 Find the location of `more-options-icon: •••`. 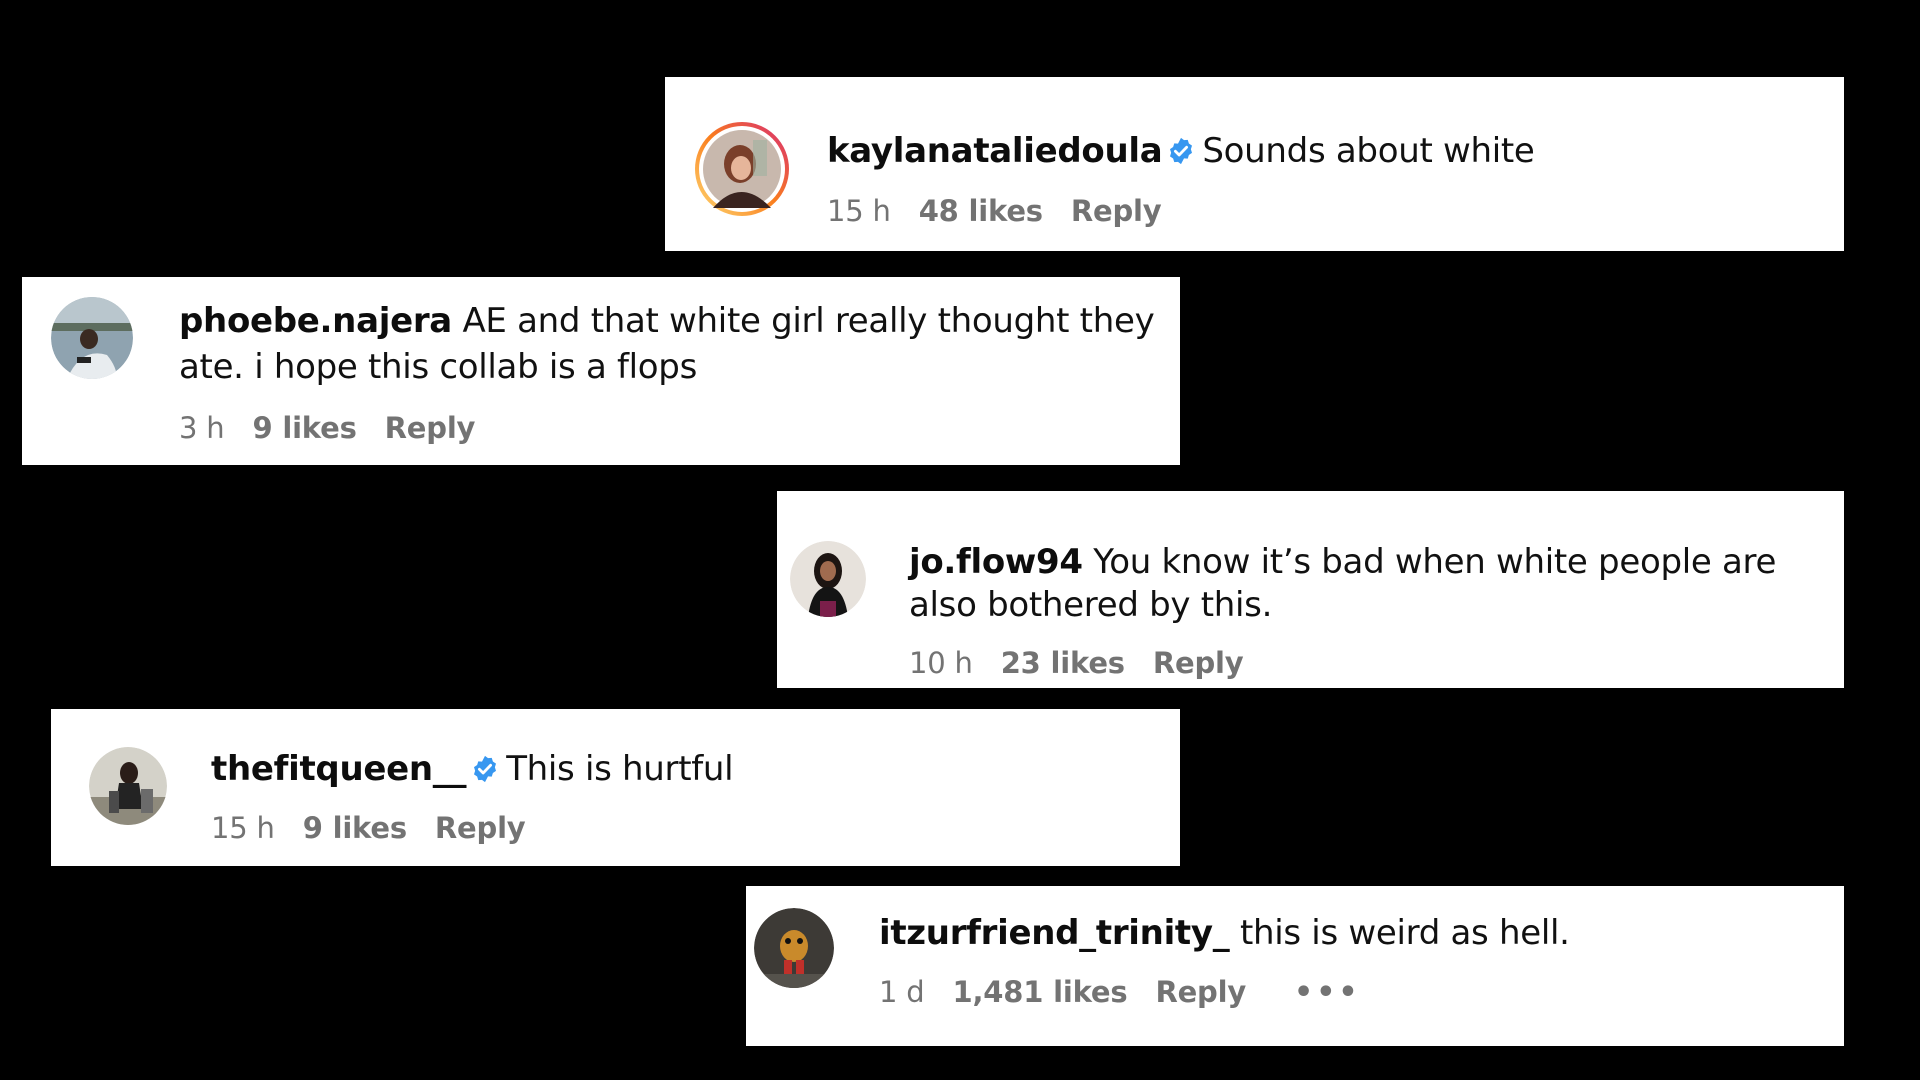

more-options-icon: ••• is located at coordinates (1327, 992).